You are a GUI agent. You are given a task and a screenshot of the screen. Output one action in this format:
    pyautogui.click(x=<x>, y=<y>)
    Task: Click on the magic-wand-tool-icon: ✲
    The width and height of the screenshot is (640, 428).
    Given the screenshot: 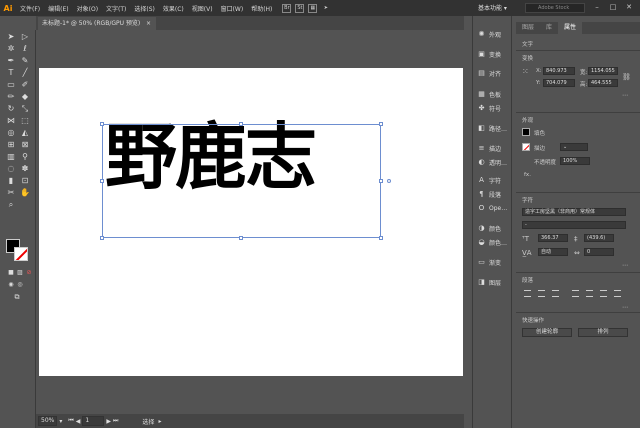 What is the action you would take?
    pyautogui.click(x=11, y=49)
    